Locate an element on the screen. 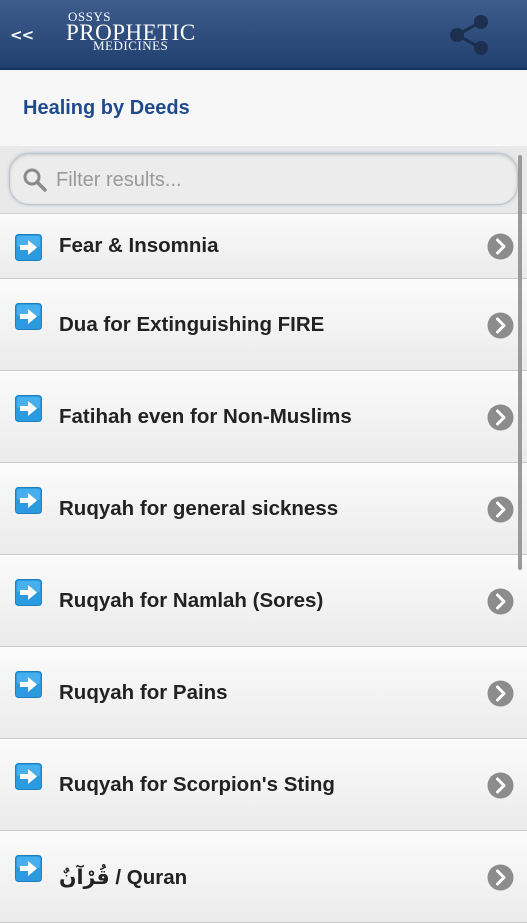 The width and height of the screenshot is (527, 923). list-item-label: Ruqyah for Pains is located at coordinates (143, 692).